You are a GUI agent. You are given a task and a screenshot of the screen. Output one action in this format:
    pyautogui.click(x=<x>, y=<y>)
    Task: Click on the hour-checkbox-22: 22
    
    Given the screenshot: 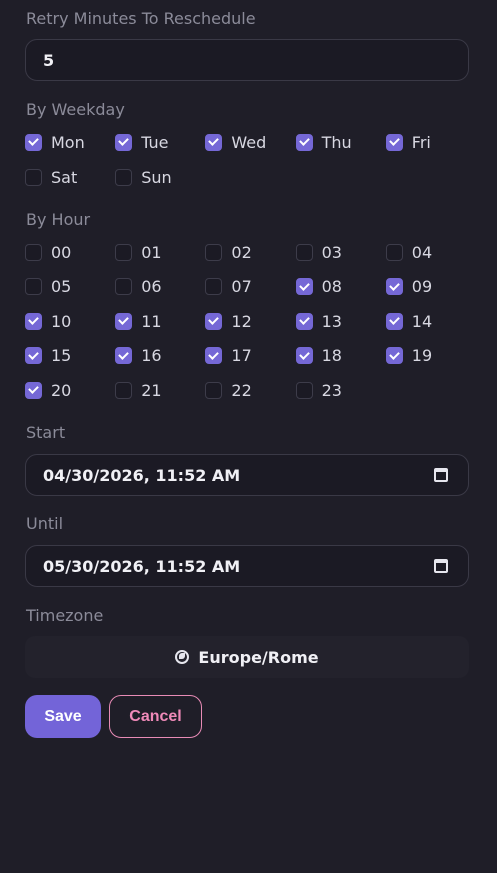 What is the action you would take?
    pyautogui.click(x=228, y=390)
    